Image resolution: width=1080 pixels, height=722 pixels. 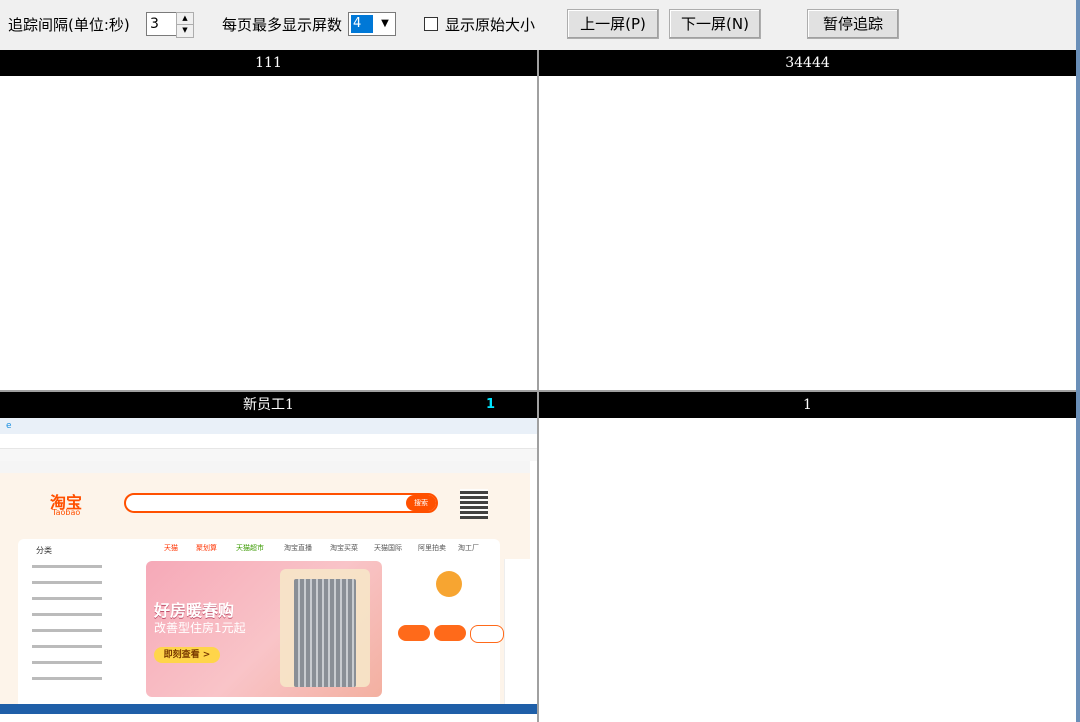 I want to click on nav-tab: 聚划算, so click(x=206, y=548).